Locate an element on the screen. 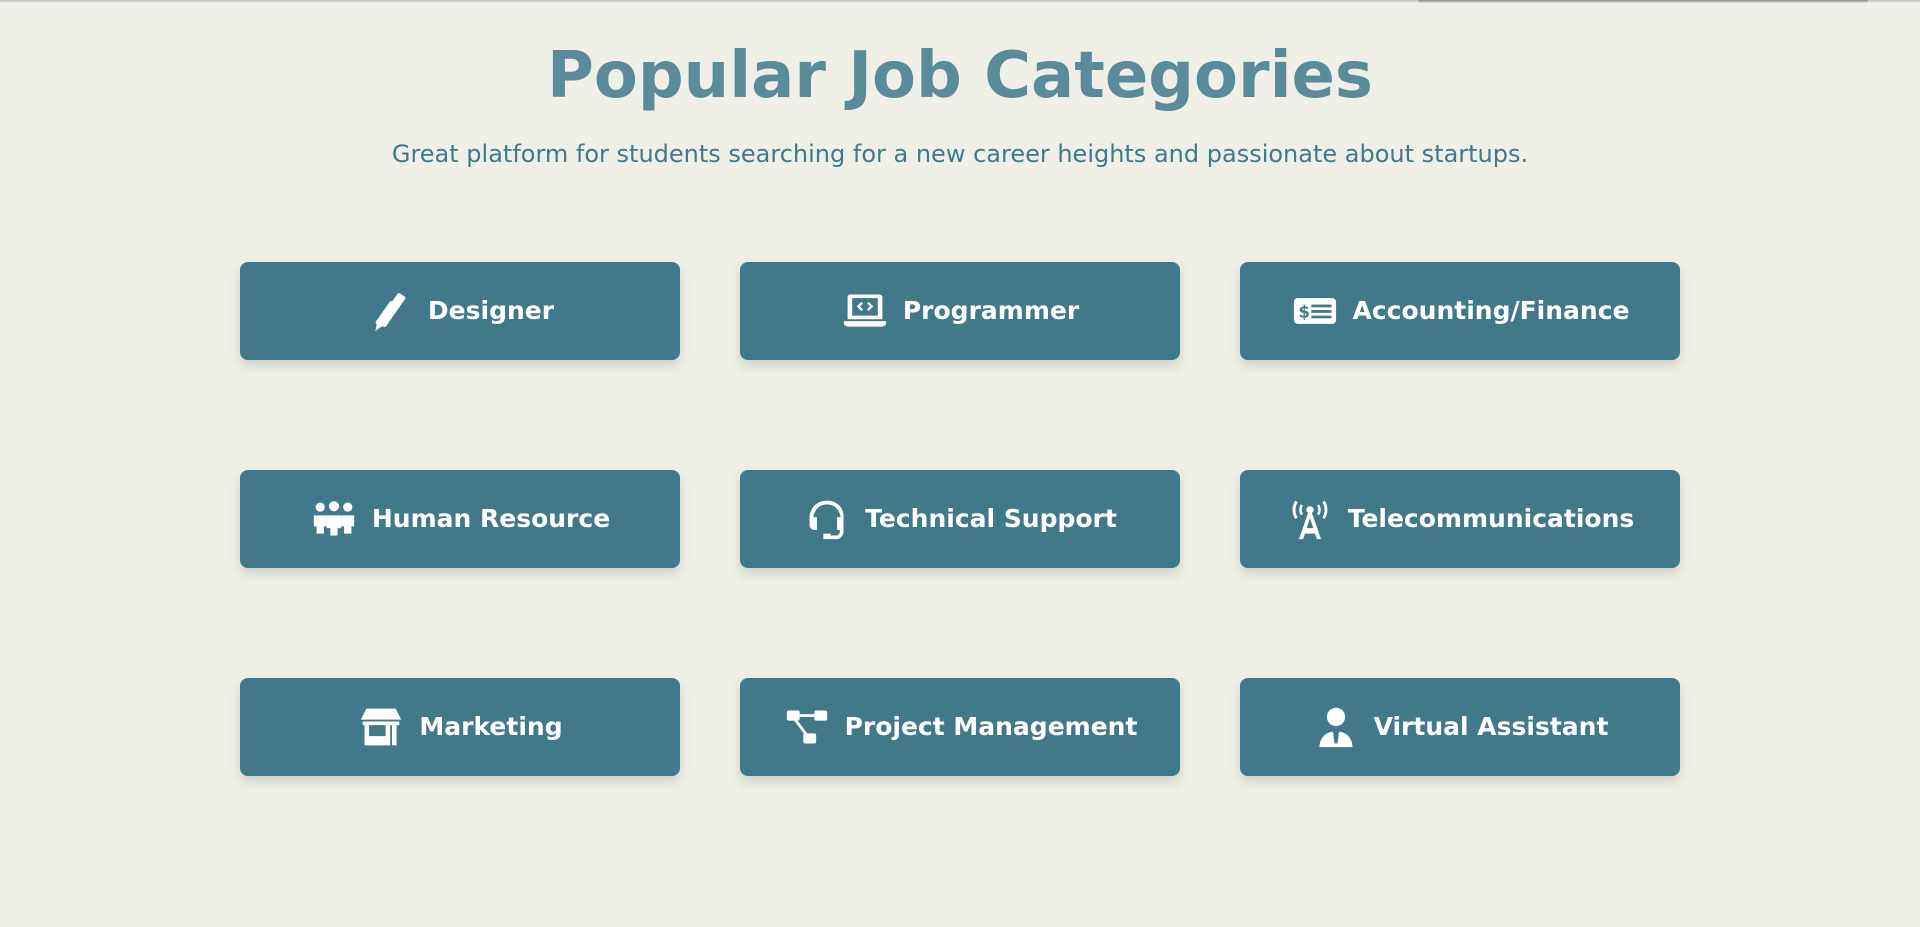 The width and height of the screenshot is (1920, 927). headset-icon is located at coordinates (827, 519).